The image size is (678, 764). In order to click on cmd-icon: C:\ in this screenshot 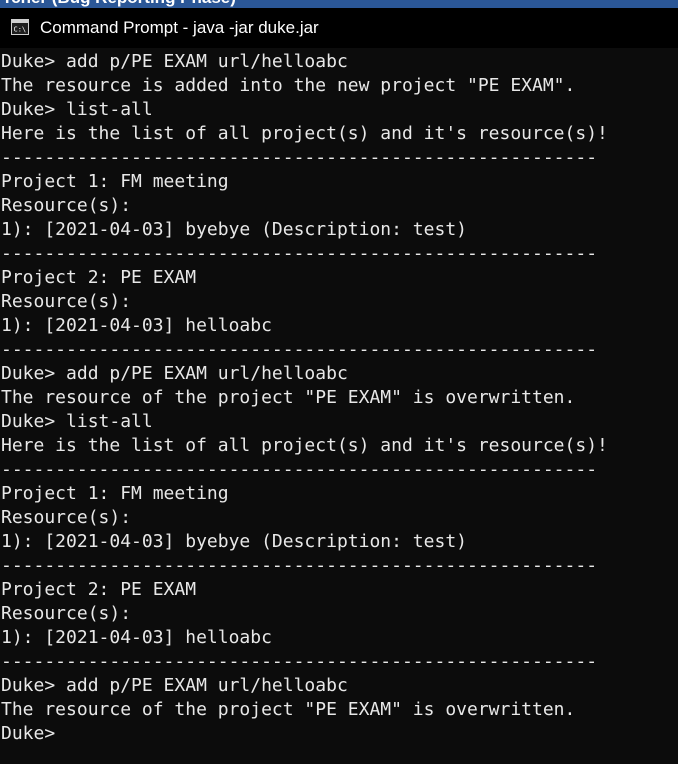, I will do `click(20, 27)`.